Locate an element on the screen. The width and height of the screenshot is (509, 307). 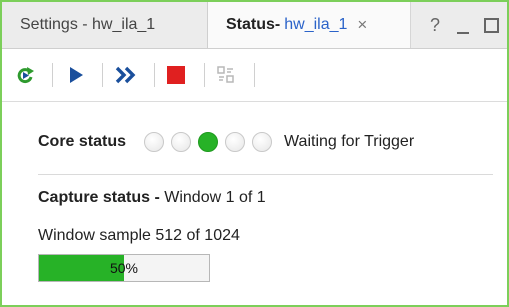
capture-button is located at coordinates (226, 75).